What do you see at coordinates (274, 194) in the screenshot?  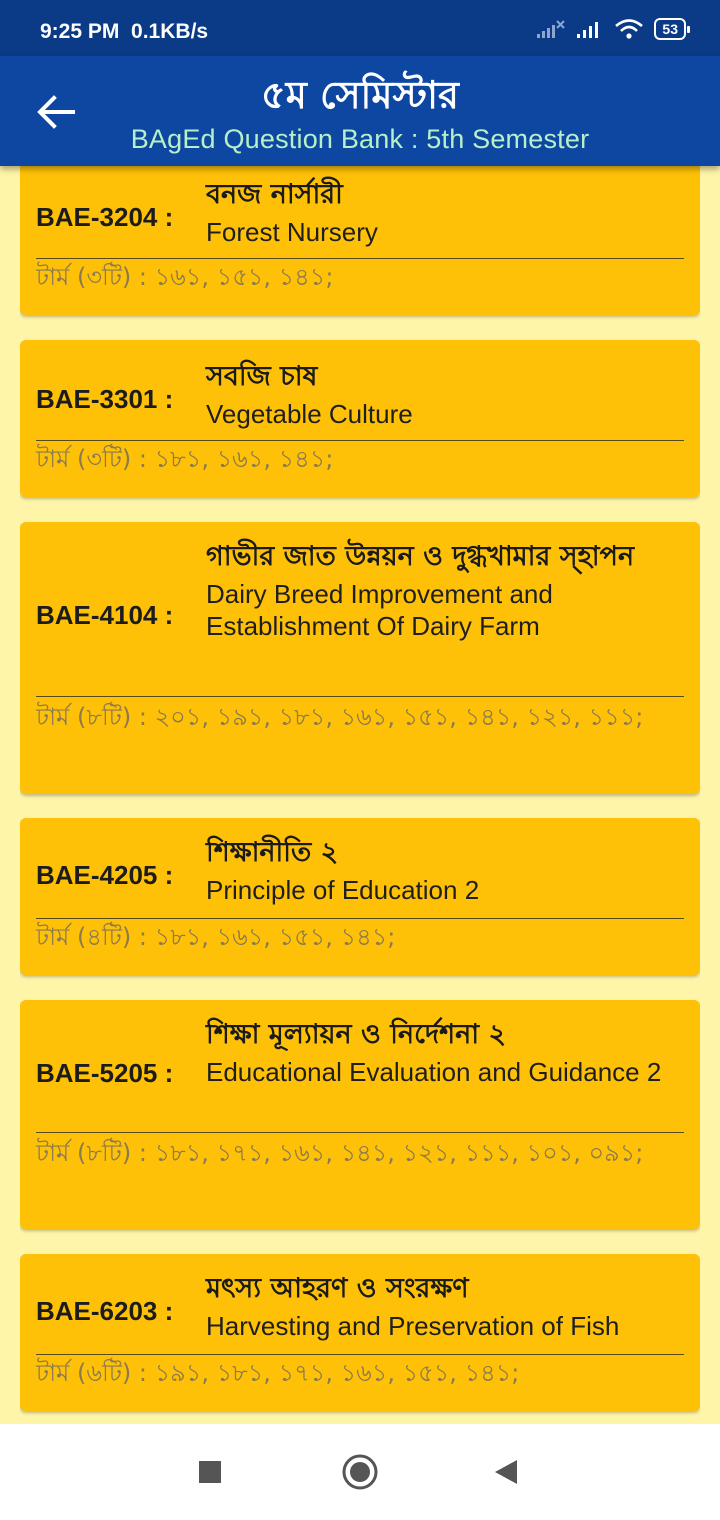 I see `course-title-bn: বনজ নার্সারী` at bounding box center [274, 194].